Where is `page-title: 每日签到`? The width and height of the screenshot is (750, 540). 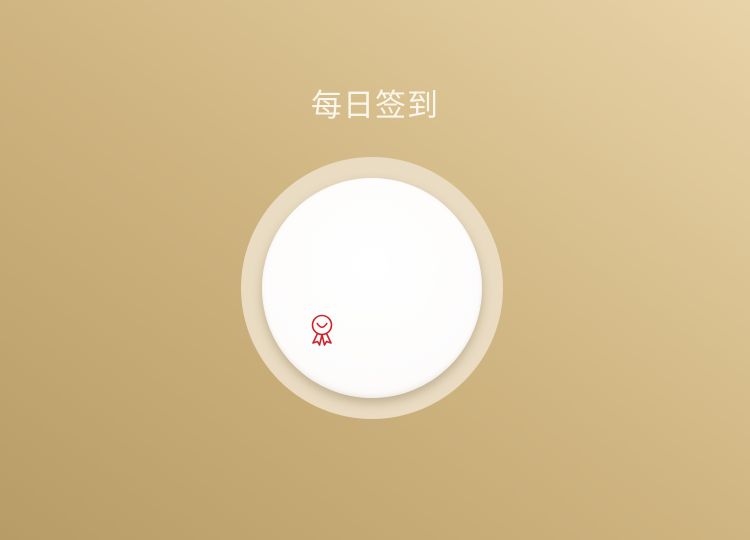
page-title: 每日签到 is located at coordinates (375, 106).